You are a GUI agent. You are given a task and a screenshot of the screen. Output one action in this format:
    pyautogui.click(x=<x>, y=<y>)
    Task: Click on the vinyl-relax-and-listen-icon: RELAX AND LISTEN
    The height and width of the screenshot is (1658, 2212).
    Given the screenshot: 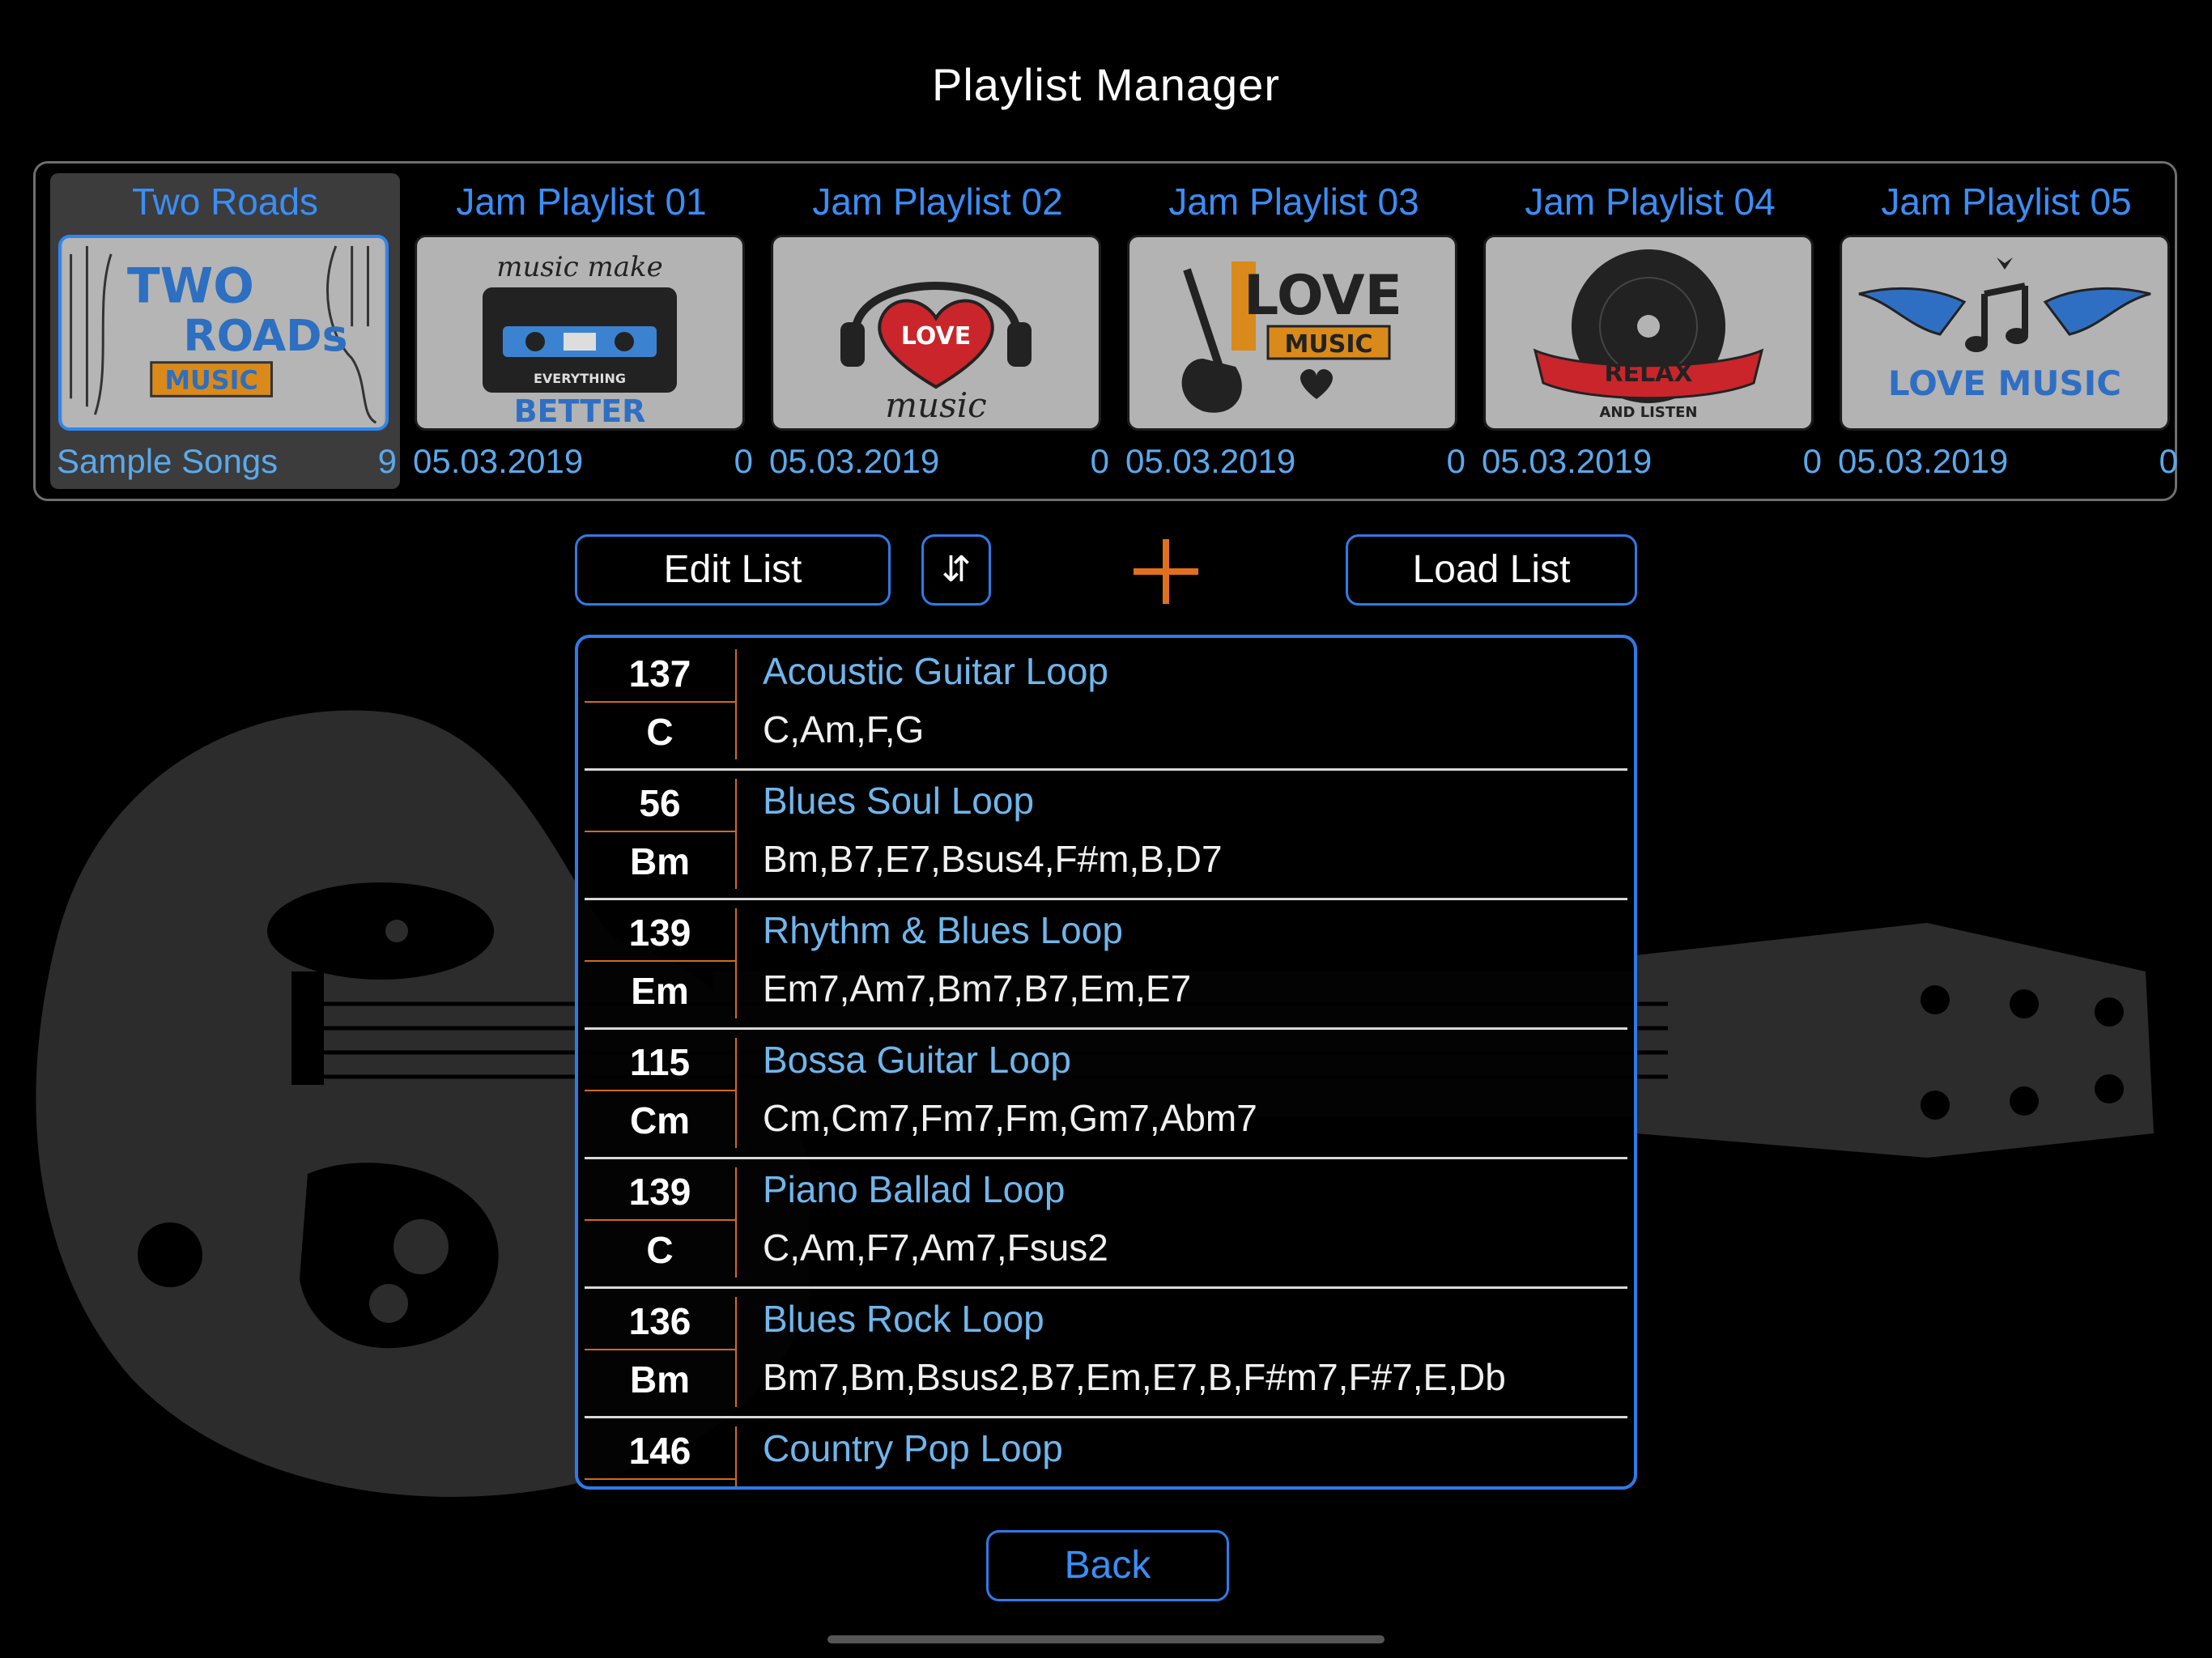 What is the action you would take?
    pyautogui.click(x=1649, y=333)
    